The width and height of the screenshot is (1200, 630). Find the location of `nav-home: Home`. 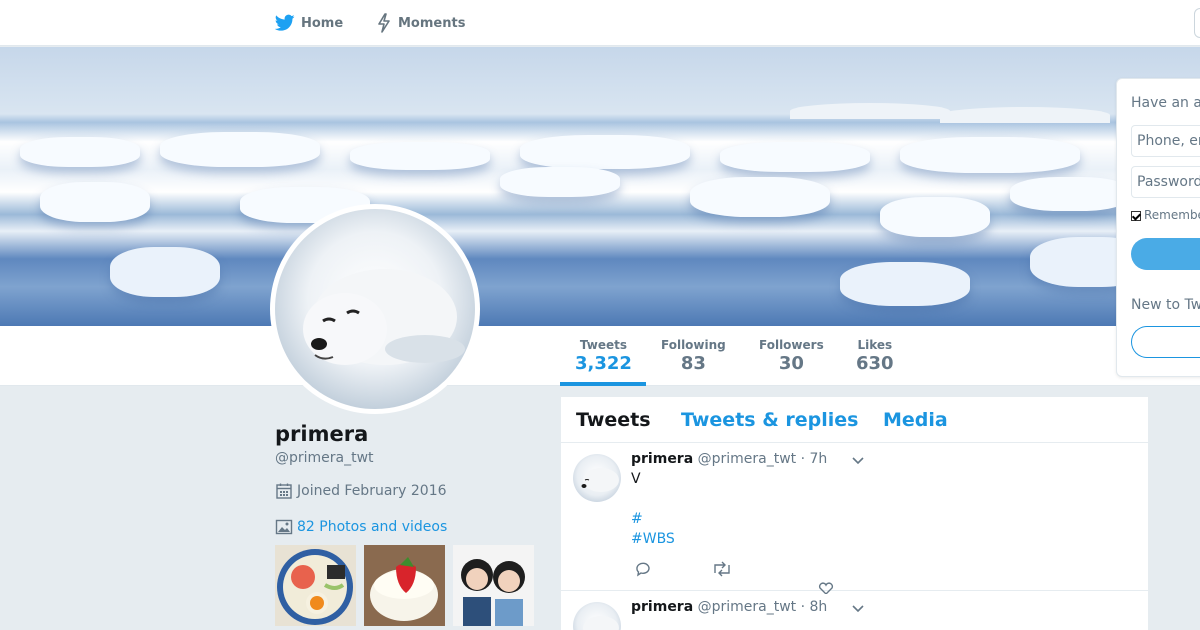

nav-home: Home is located at coordinates (309, 23).